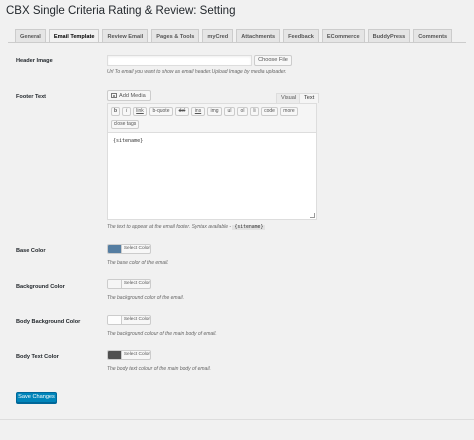 This screenshot has height=440, width=474. Describe the element at coordinates (136, 319) in the screenshot. I see `body-background-color-select-label: Select Color` at that location.